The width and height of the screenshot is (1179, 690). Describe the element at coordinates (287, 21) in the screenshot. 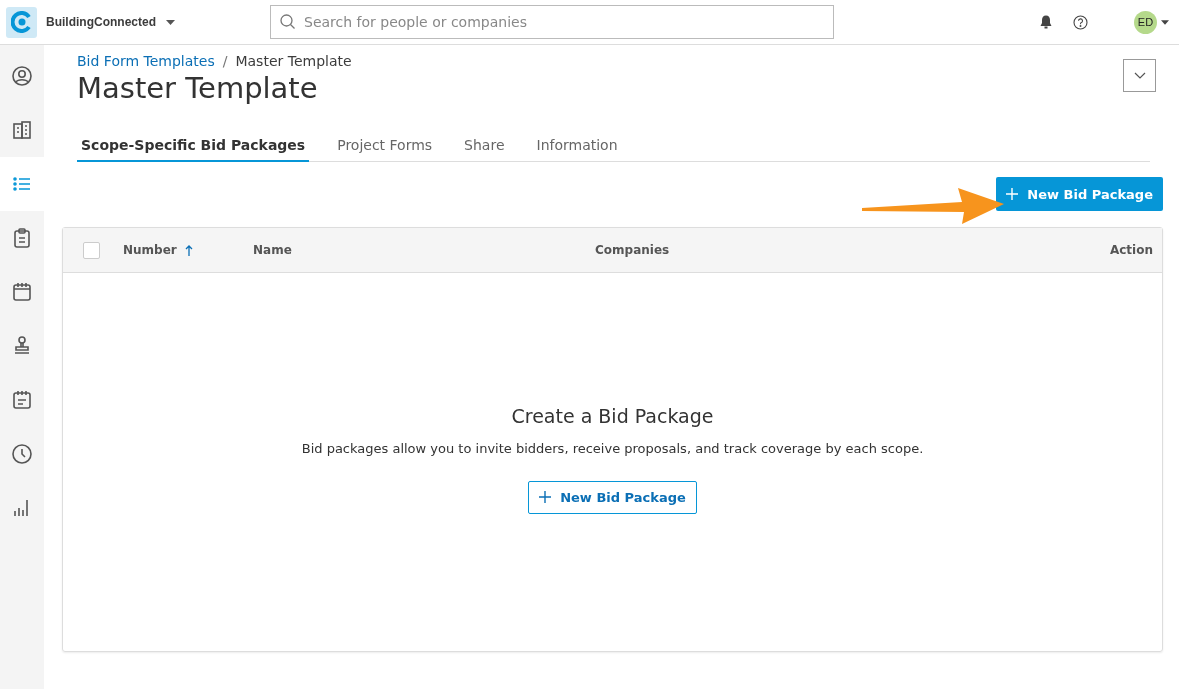

I see `search-icon` at that location.